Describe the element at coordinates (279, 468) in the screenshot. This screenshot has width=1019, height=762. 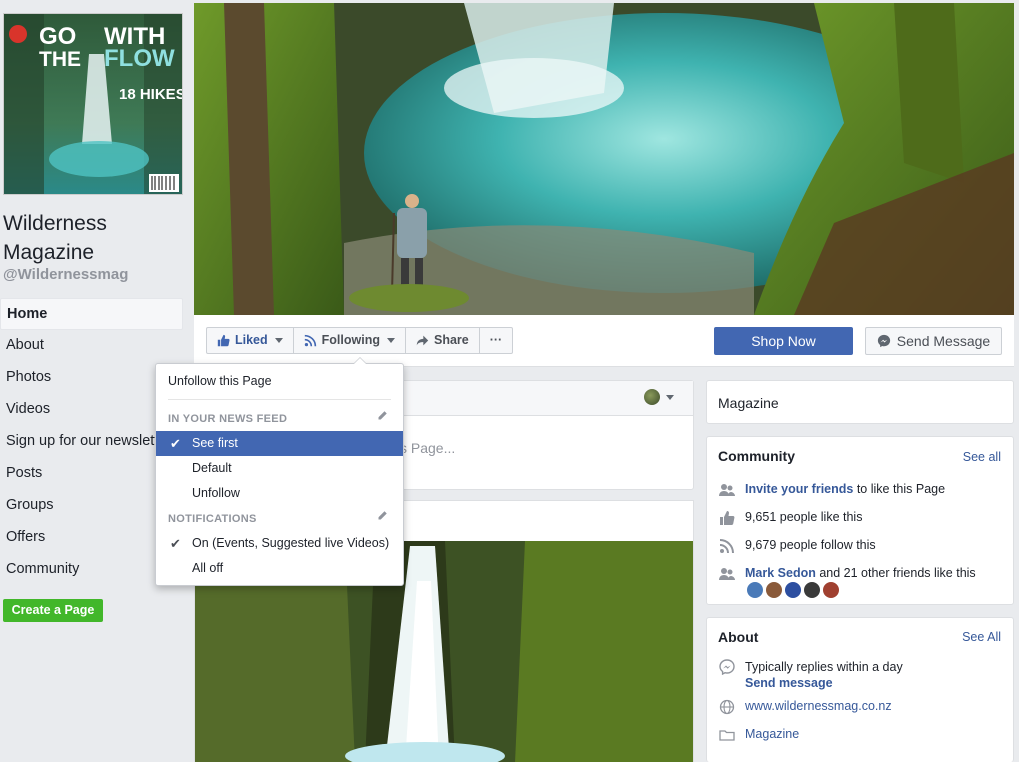
I see `default-option: Default` at that location.